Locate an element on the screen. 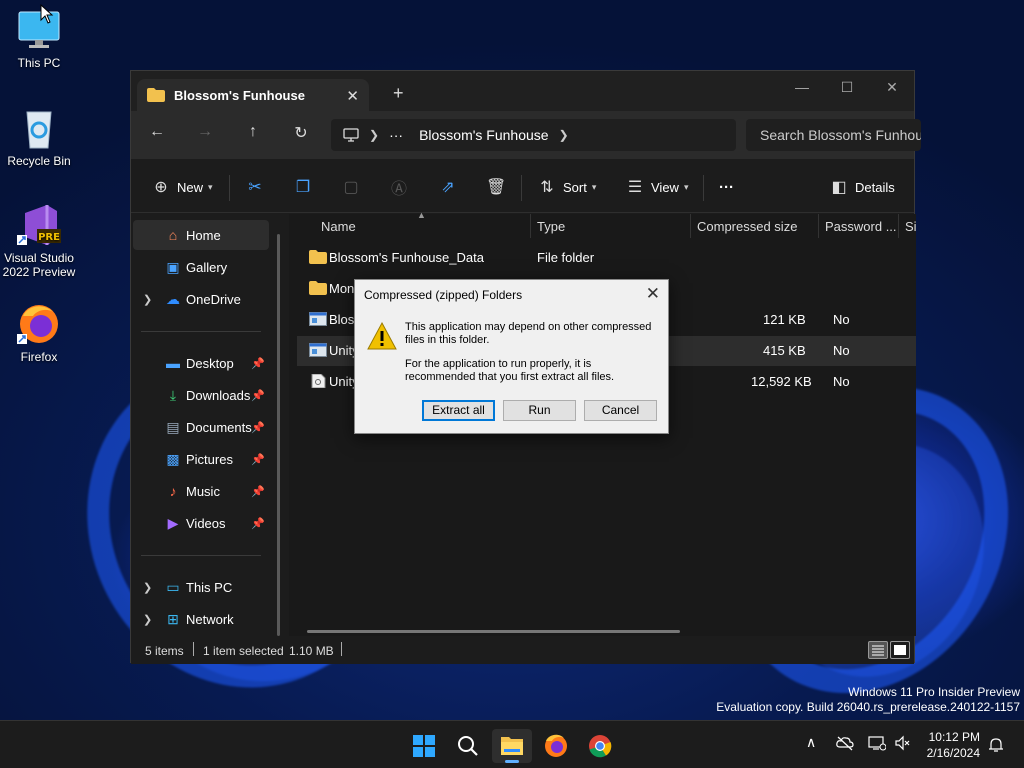 This screenshot has width=1024, height=768. details-view-button is located at coordinates (878, 650).